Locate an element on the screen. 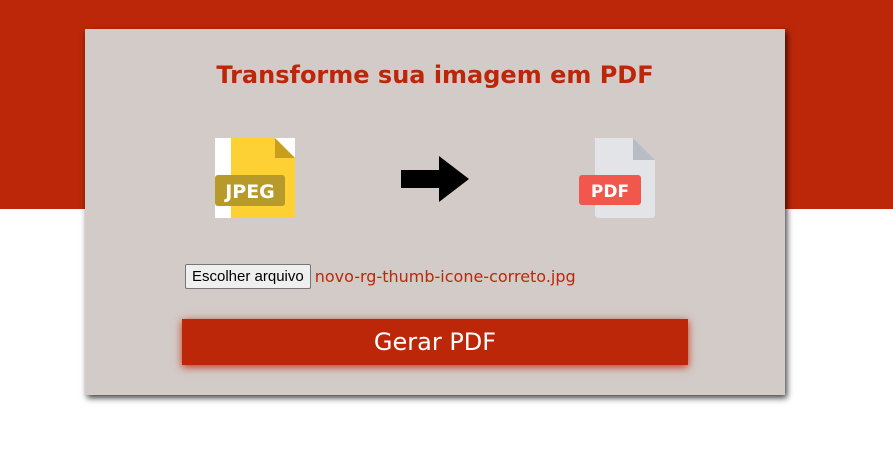  jpeg-file-icon: JPEG is located at coordinates (255, 178).